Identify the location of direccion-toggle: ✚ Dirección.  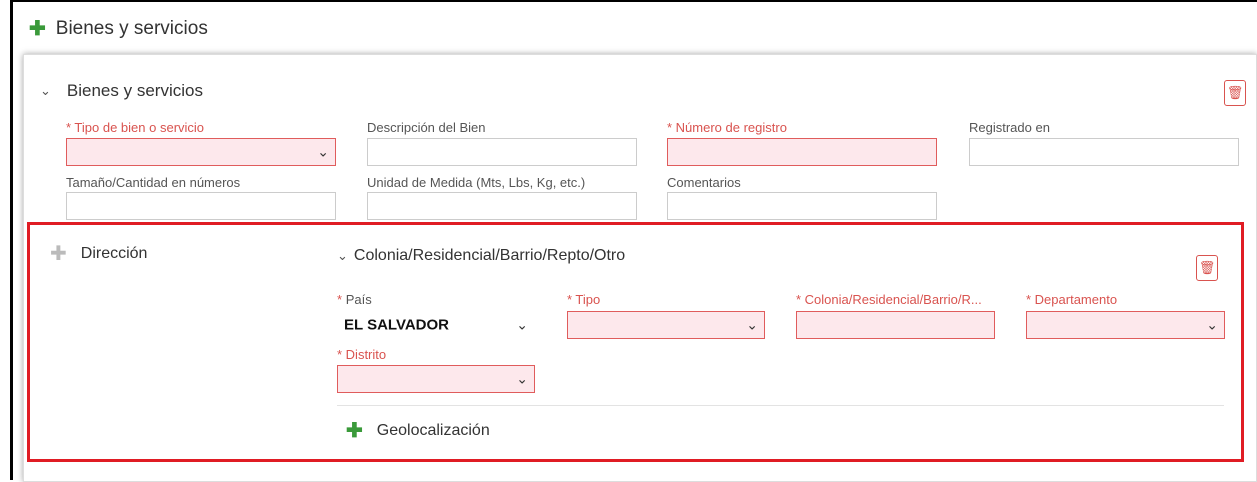
(98, 254).